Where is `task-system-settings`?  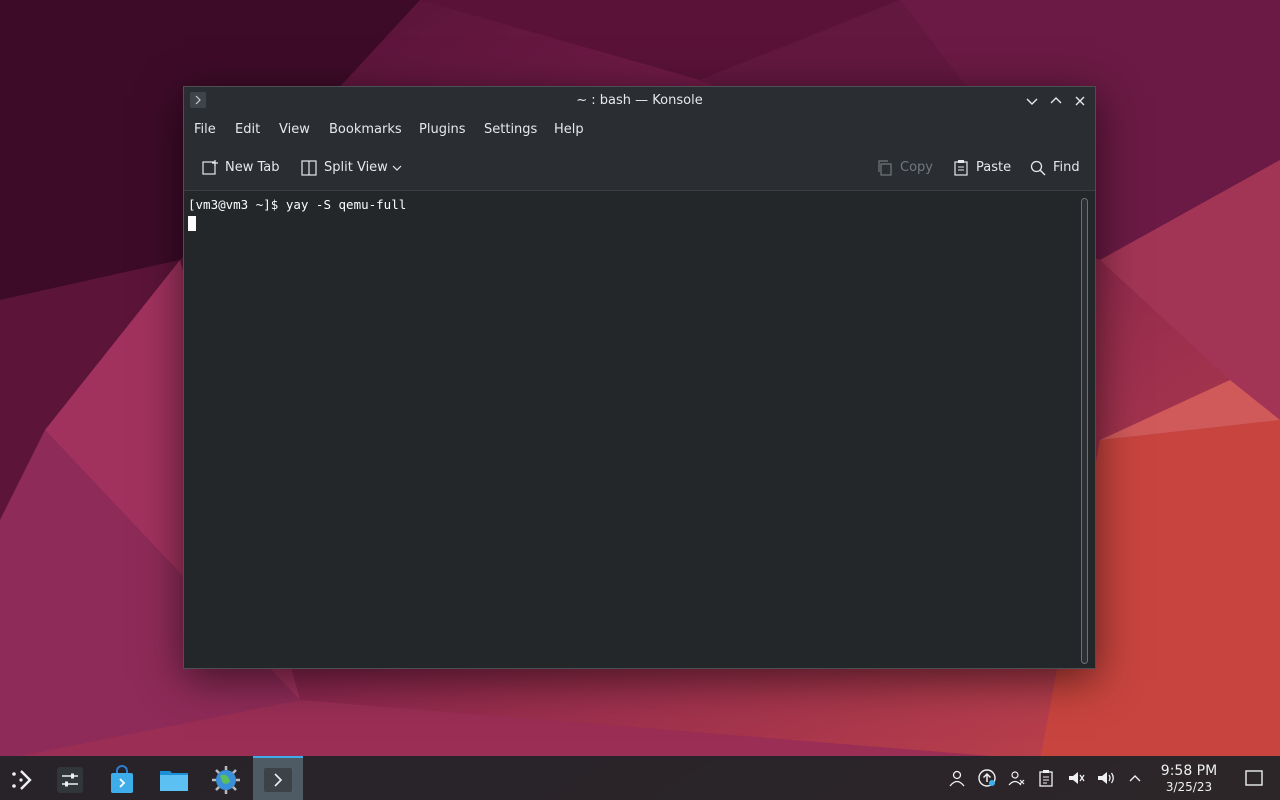 task-system-settings is located at coordinates (70, 779).